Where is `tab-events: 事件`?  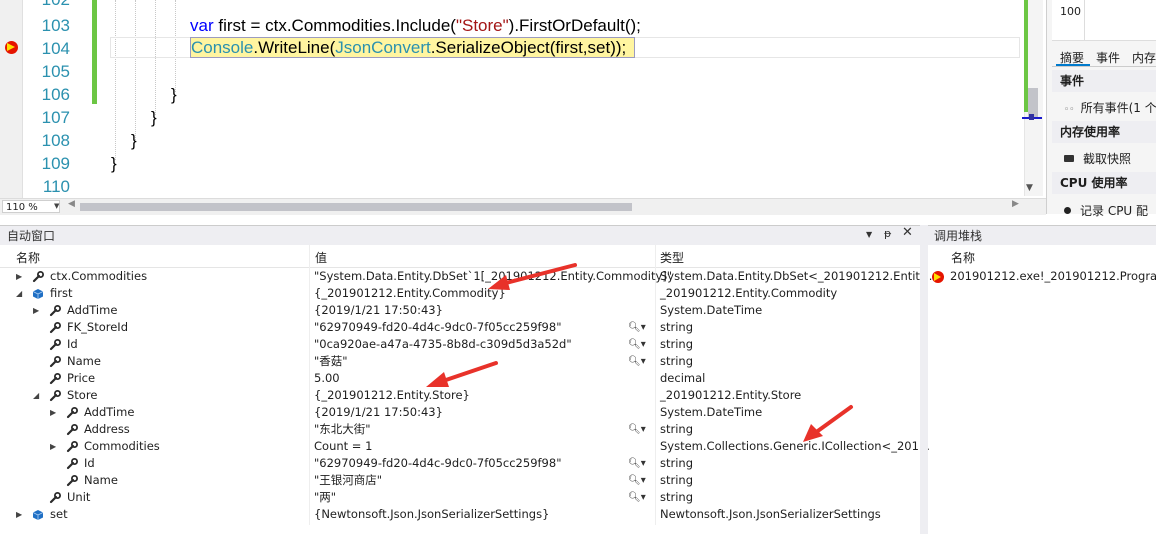
tab-events: 事件 is located at coordinates (1108, 57).